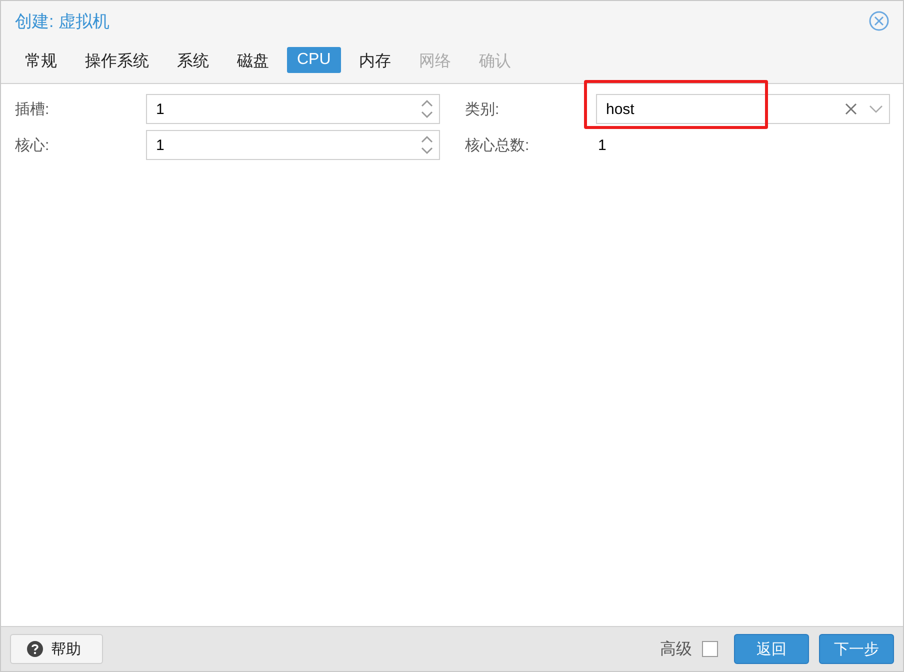 This screenshot has width=904, height=672. Describe the element at coordinates (193, 61) in the screenshot. I see `tab: 系统` at that location.